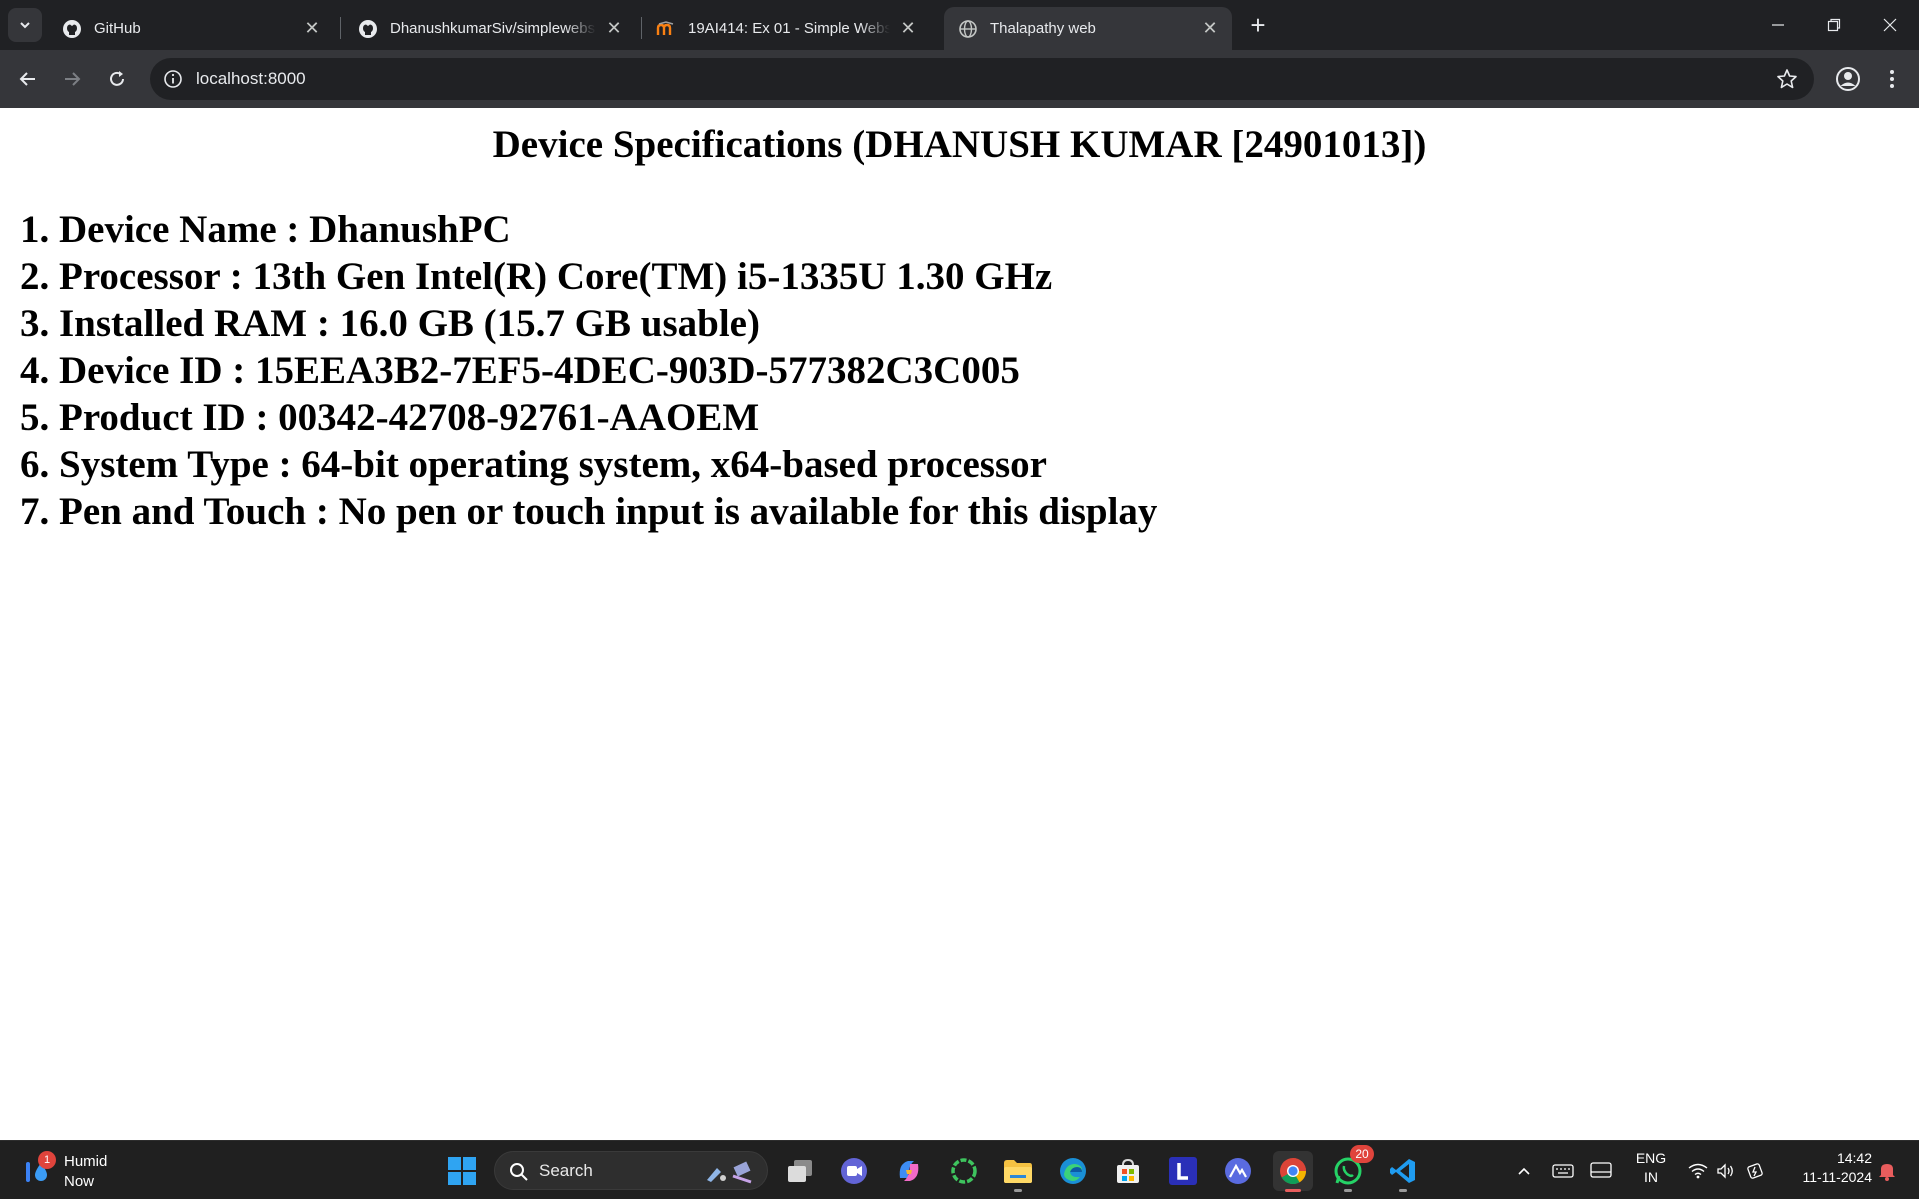 This screenshot has width=1919, height=1199. I want to click on language-region: IN, so click(1651, 1177).